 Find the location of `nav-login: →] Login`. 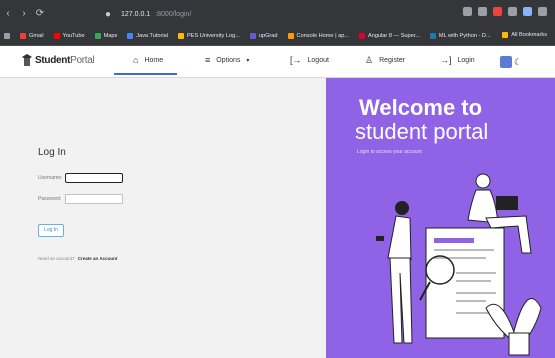

nav-login: →] Login is located at coordinates (457, 60).